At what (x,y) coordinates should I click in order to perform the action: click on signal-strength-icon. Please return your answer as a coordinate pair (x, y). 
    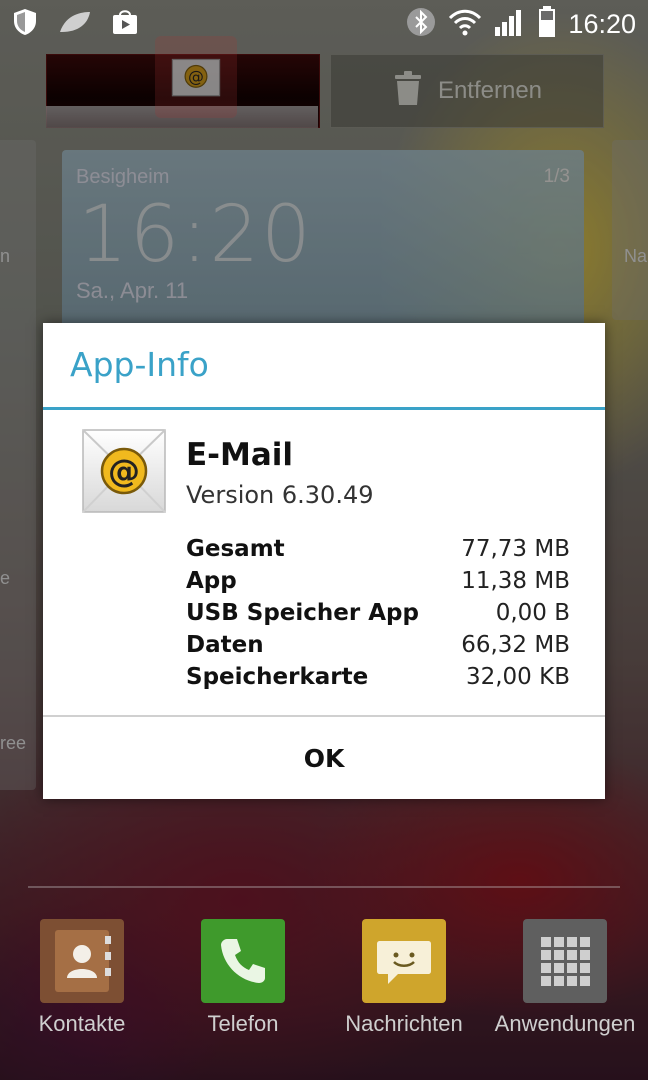
    Looking at the image, I should click on (510, 24).